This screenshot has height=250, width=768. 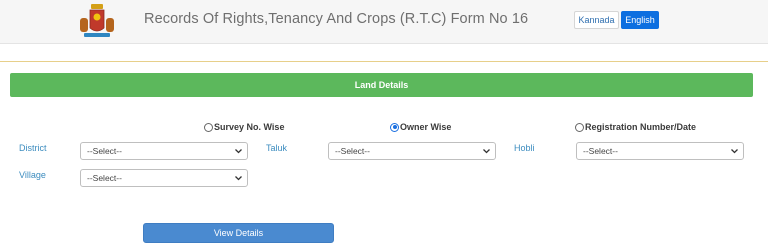 I want to click on radio-owner-wise: Owner Wise, so click(x=420, y=127).